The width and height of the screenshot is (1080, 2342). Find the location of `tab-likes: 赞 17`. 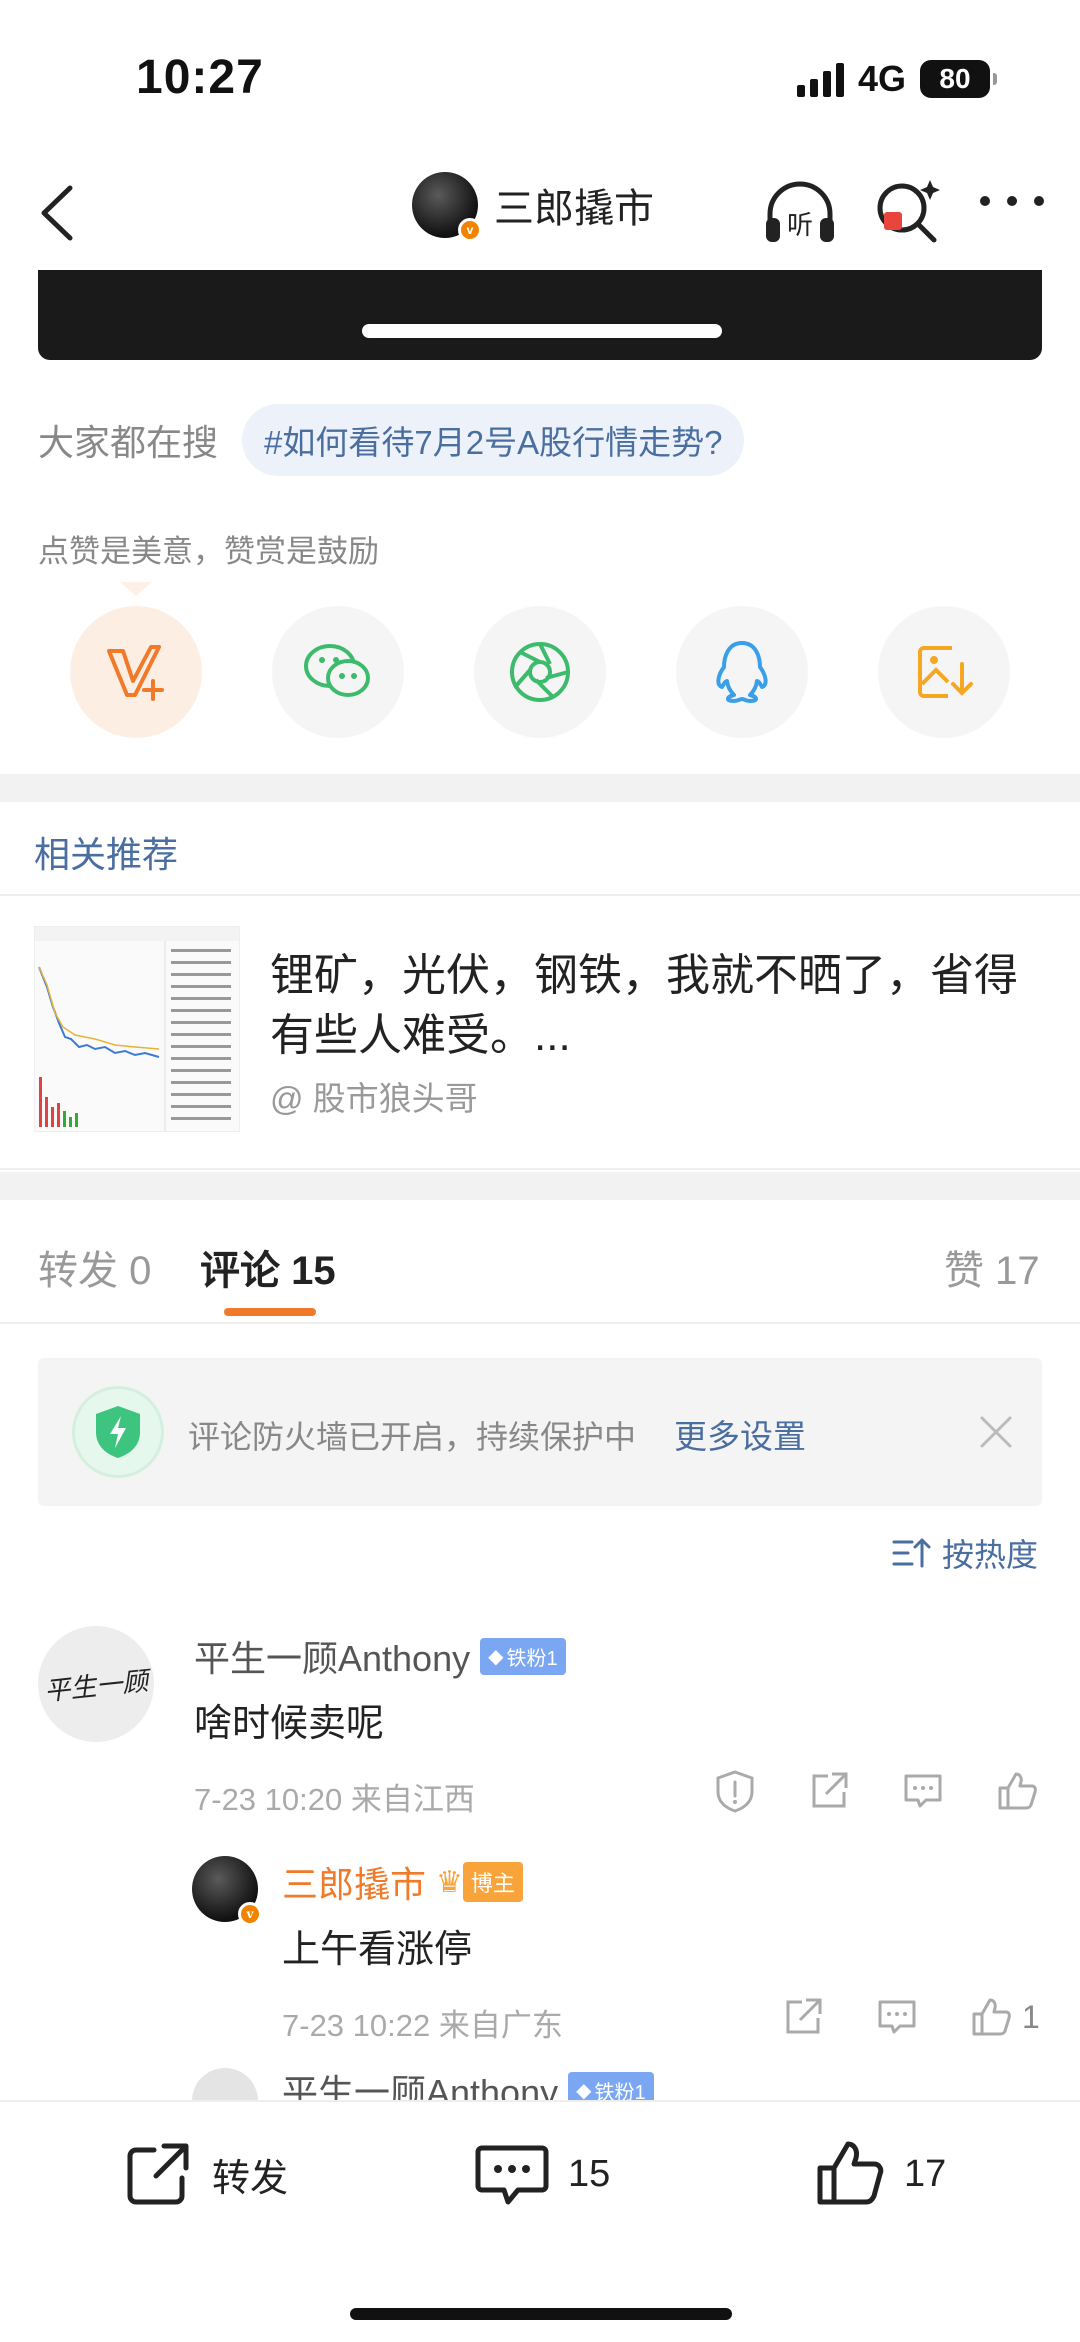

tab-likes: 赞 17 is located at coordinates (992, 1267).